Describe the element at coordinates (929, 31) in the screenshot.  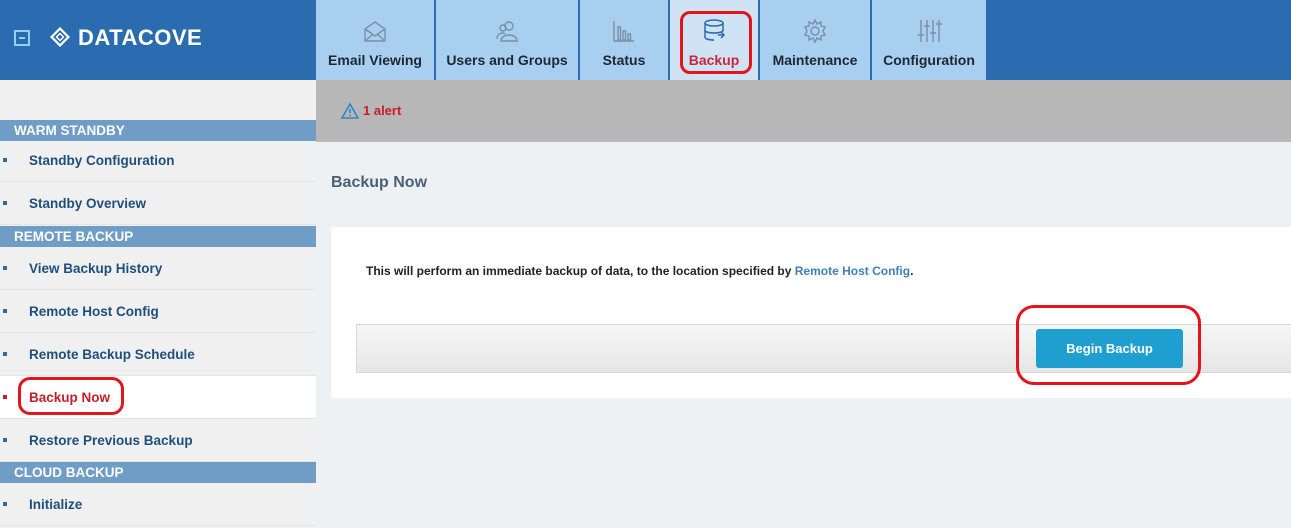
I see `sliders-icon` at that location.